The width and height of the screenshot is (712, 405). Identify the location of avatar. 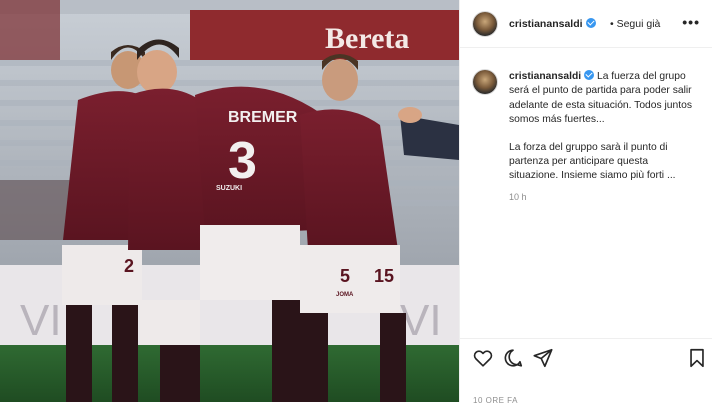
(485, 24).